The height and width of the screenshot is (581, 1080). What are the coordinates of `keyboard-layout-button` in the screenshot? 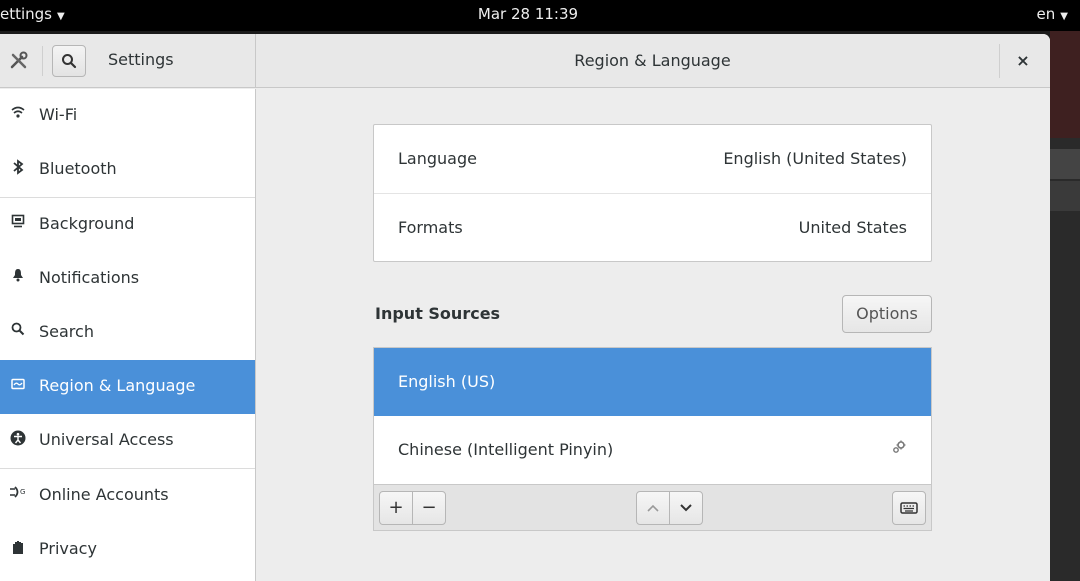 It's located at (909, 508).